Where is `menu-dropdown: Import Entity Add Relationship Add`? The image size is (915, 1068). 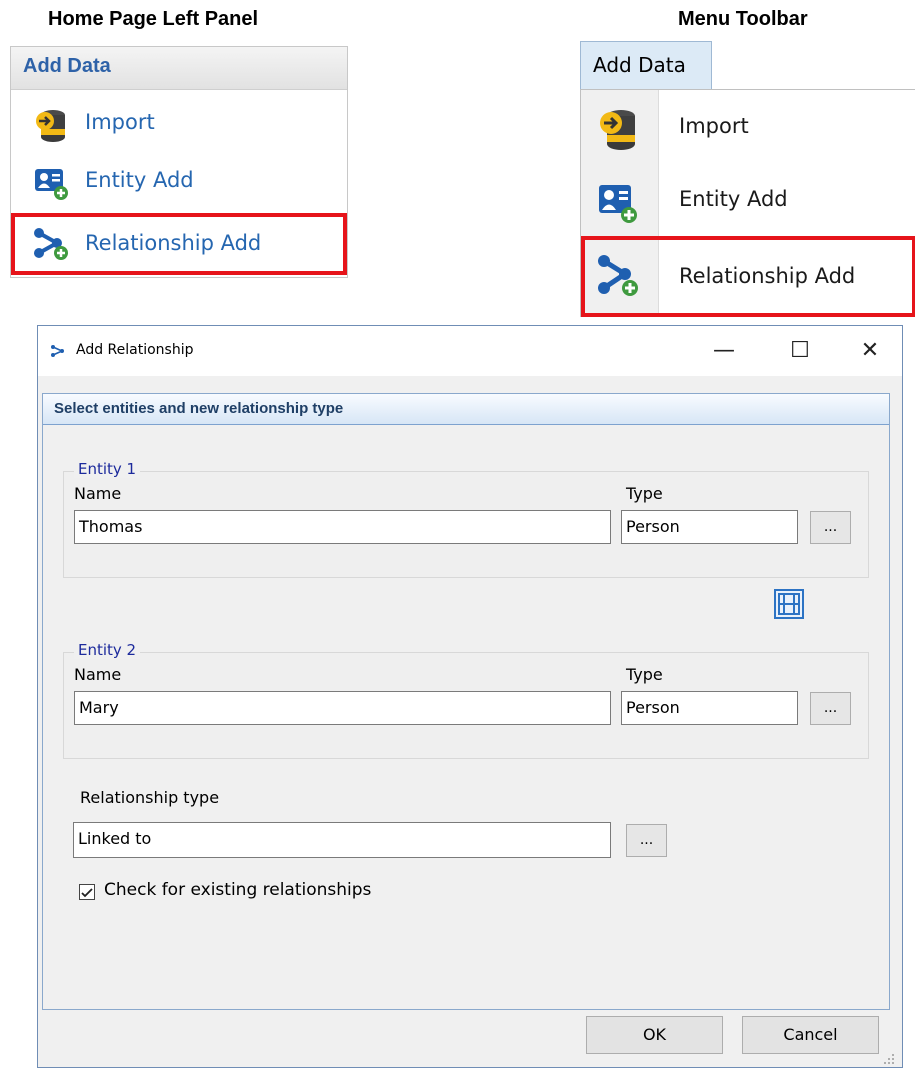
menu-dropdown: Import Entity Add Relationship Add is located at coordinates (747, 203).